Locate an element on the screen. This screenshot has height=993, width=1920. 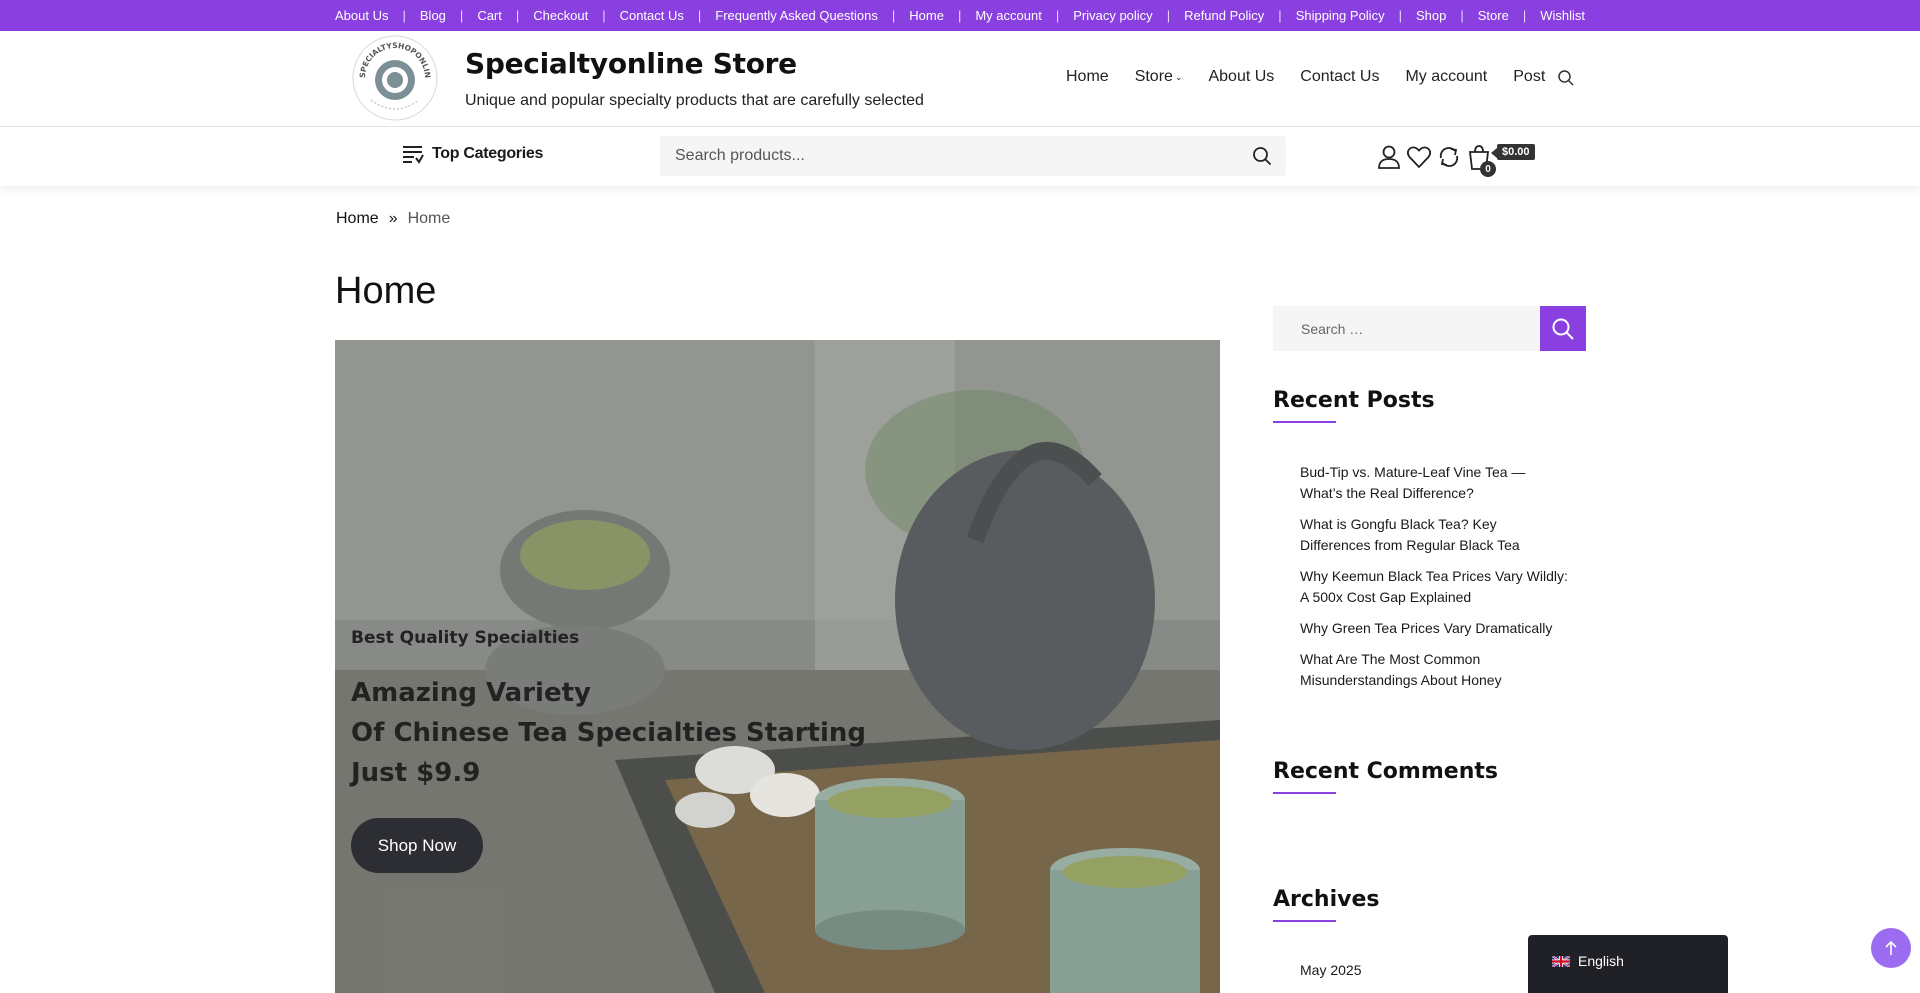
top-link-item: About Us is located at coordinates (361, 15).